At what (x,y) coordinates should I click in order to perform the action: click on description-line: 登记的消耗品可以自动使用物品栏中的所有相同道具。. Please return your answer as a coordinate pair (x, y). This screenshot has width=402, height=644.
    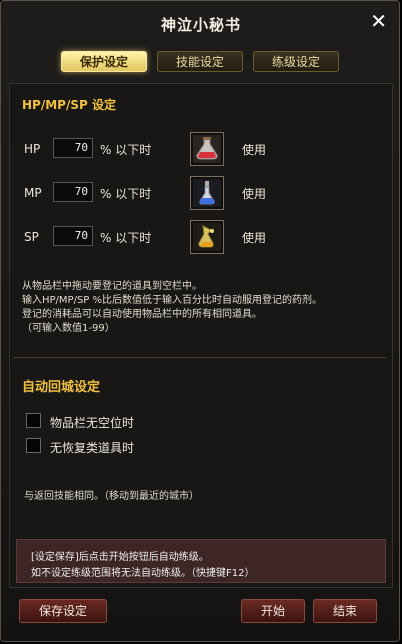
    Looking at the image, I should click on (142, 314).